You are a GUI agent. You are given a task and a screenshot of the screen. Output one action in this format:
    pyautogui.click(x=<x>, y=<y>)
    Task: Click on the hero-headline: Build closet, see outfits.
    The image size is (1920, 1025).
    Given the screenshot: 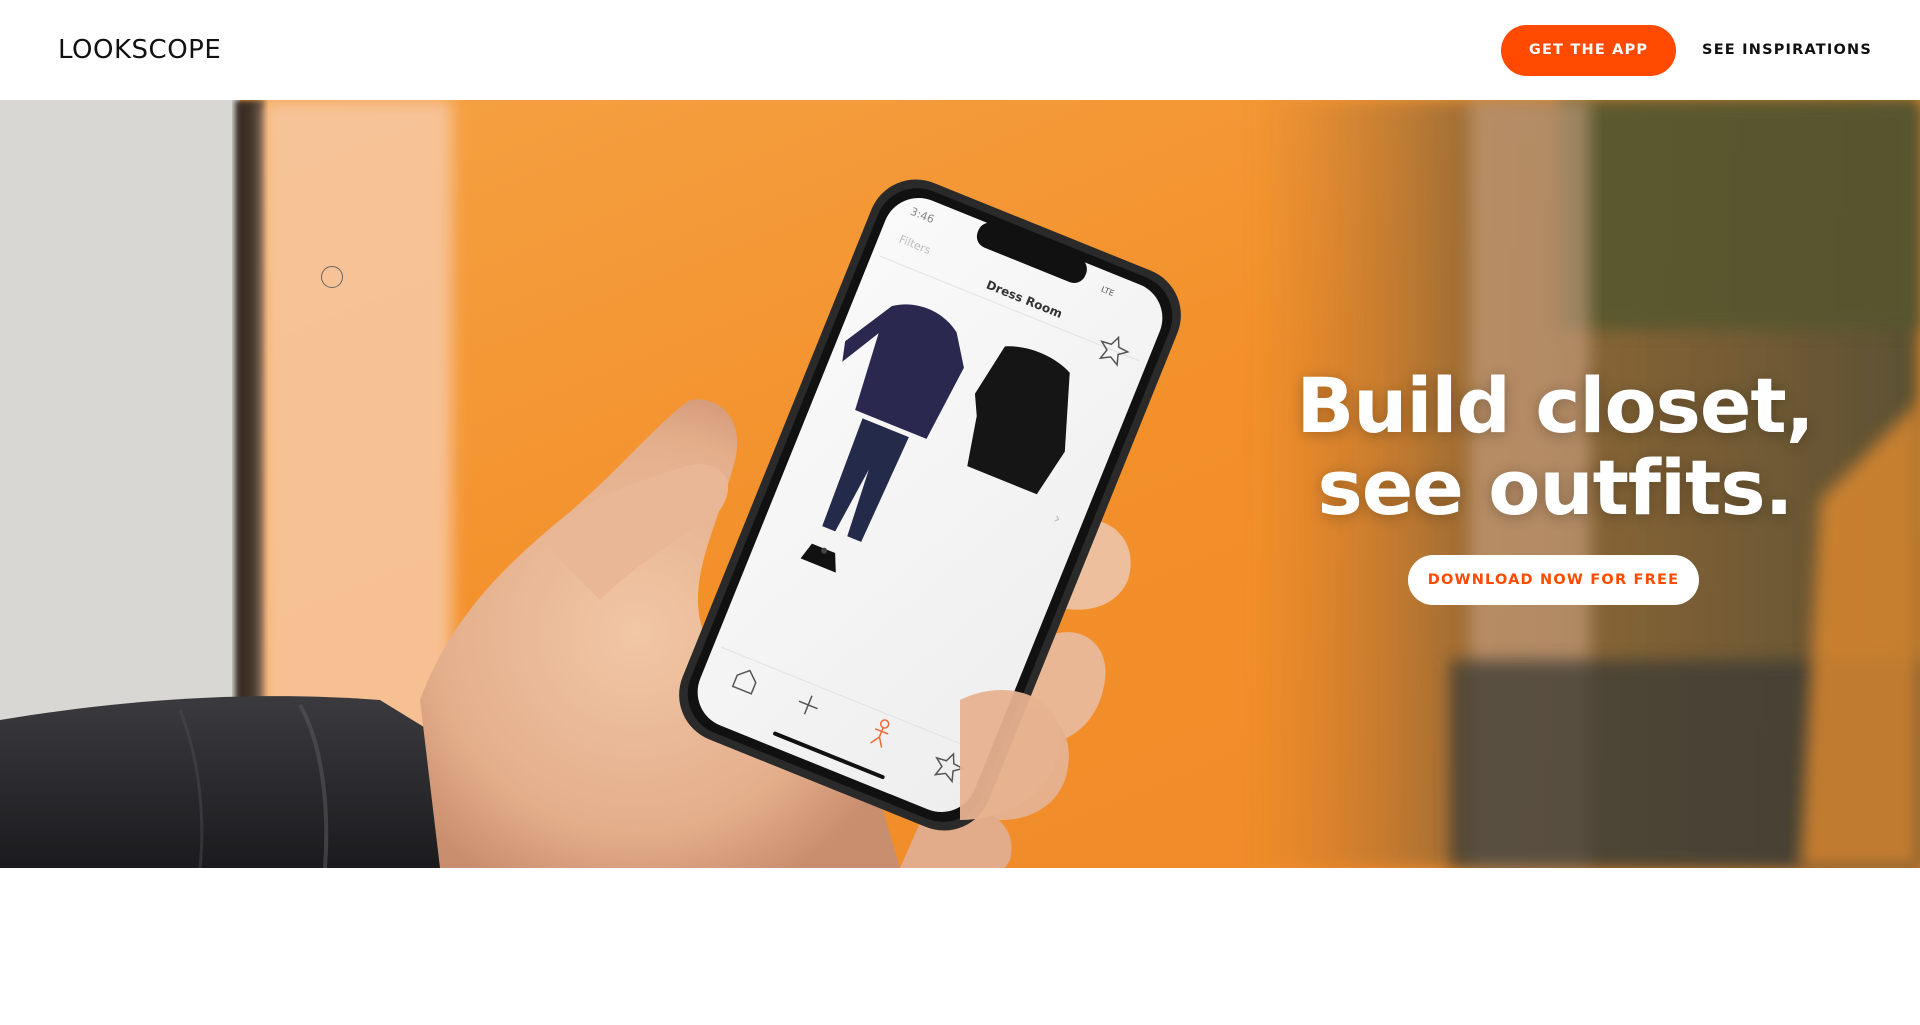 What is the action you would take?
    pyautogui.click(x=1555, y=447)
    